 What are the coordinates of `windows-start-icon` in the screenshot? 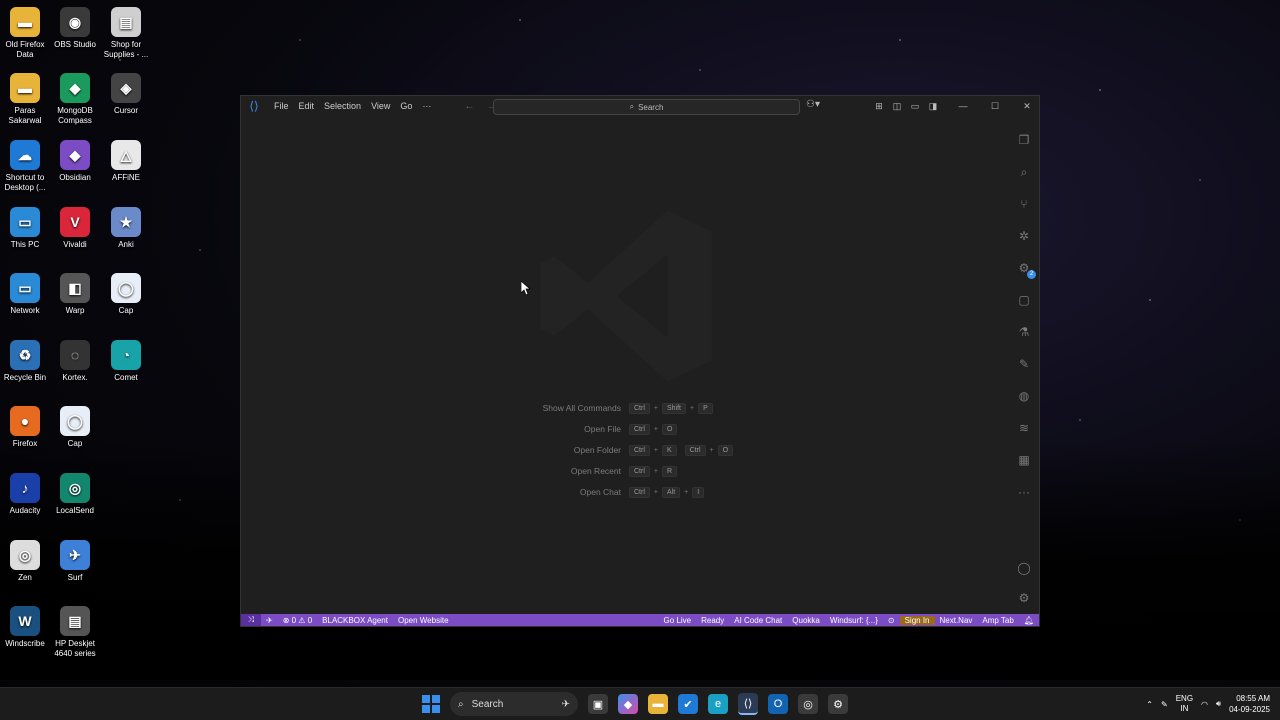 It's located at (431, 704).